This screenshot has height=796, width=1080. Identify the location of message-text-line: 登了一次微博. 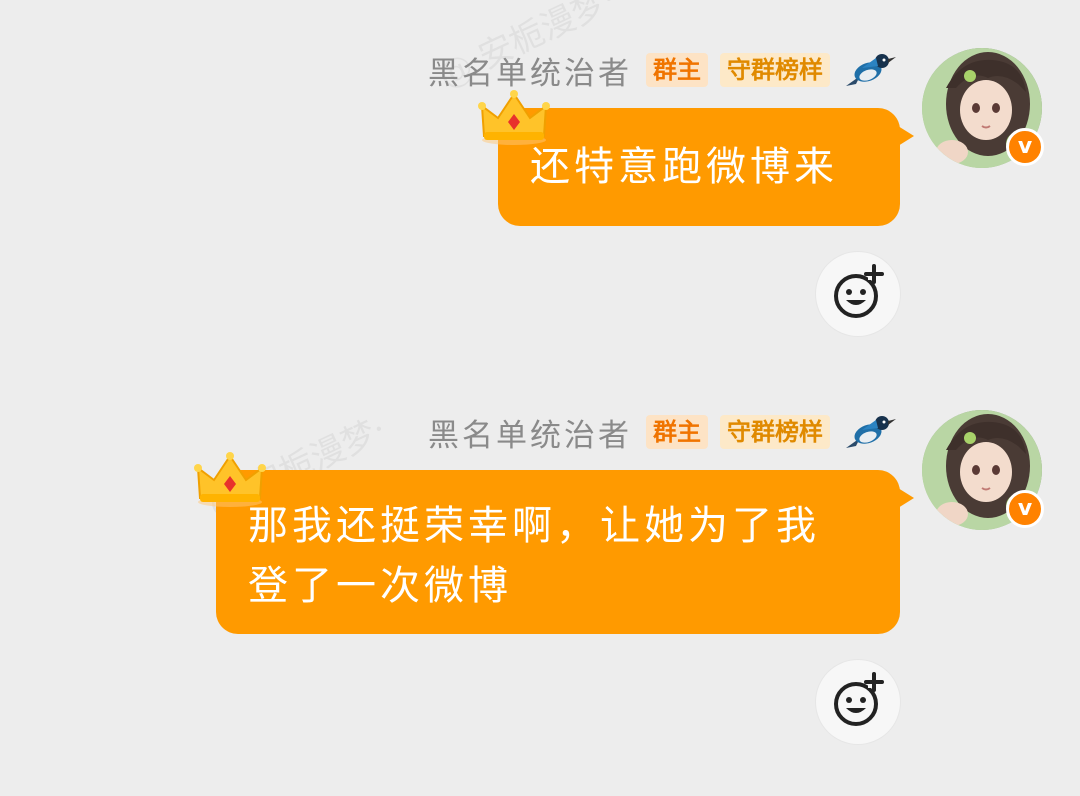
(380, 586).